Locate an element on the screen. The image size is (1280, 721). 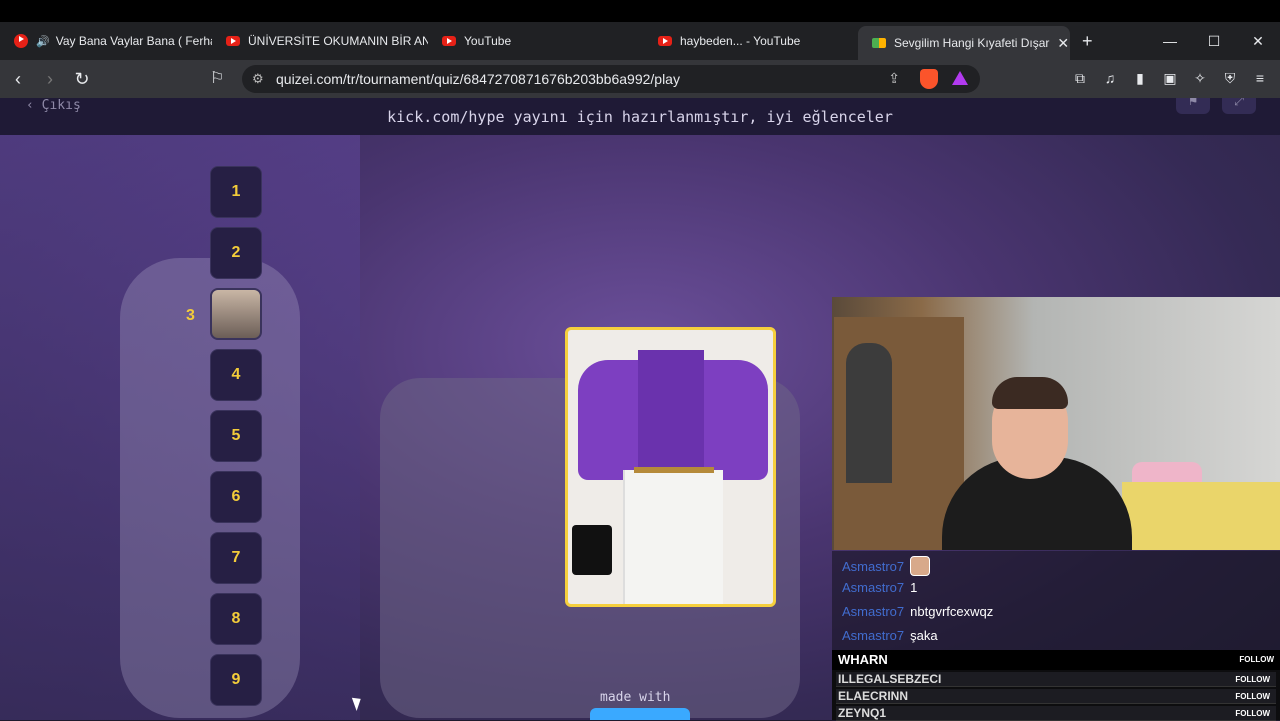
back-arrow-icon: ‹ is located at coordinates (18, 79).